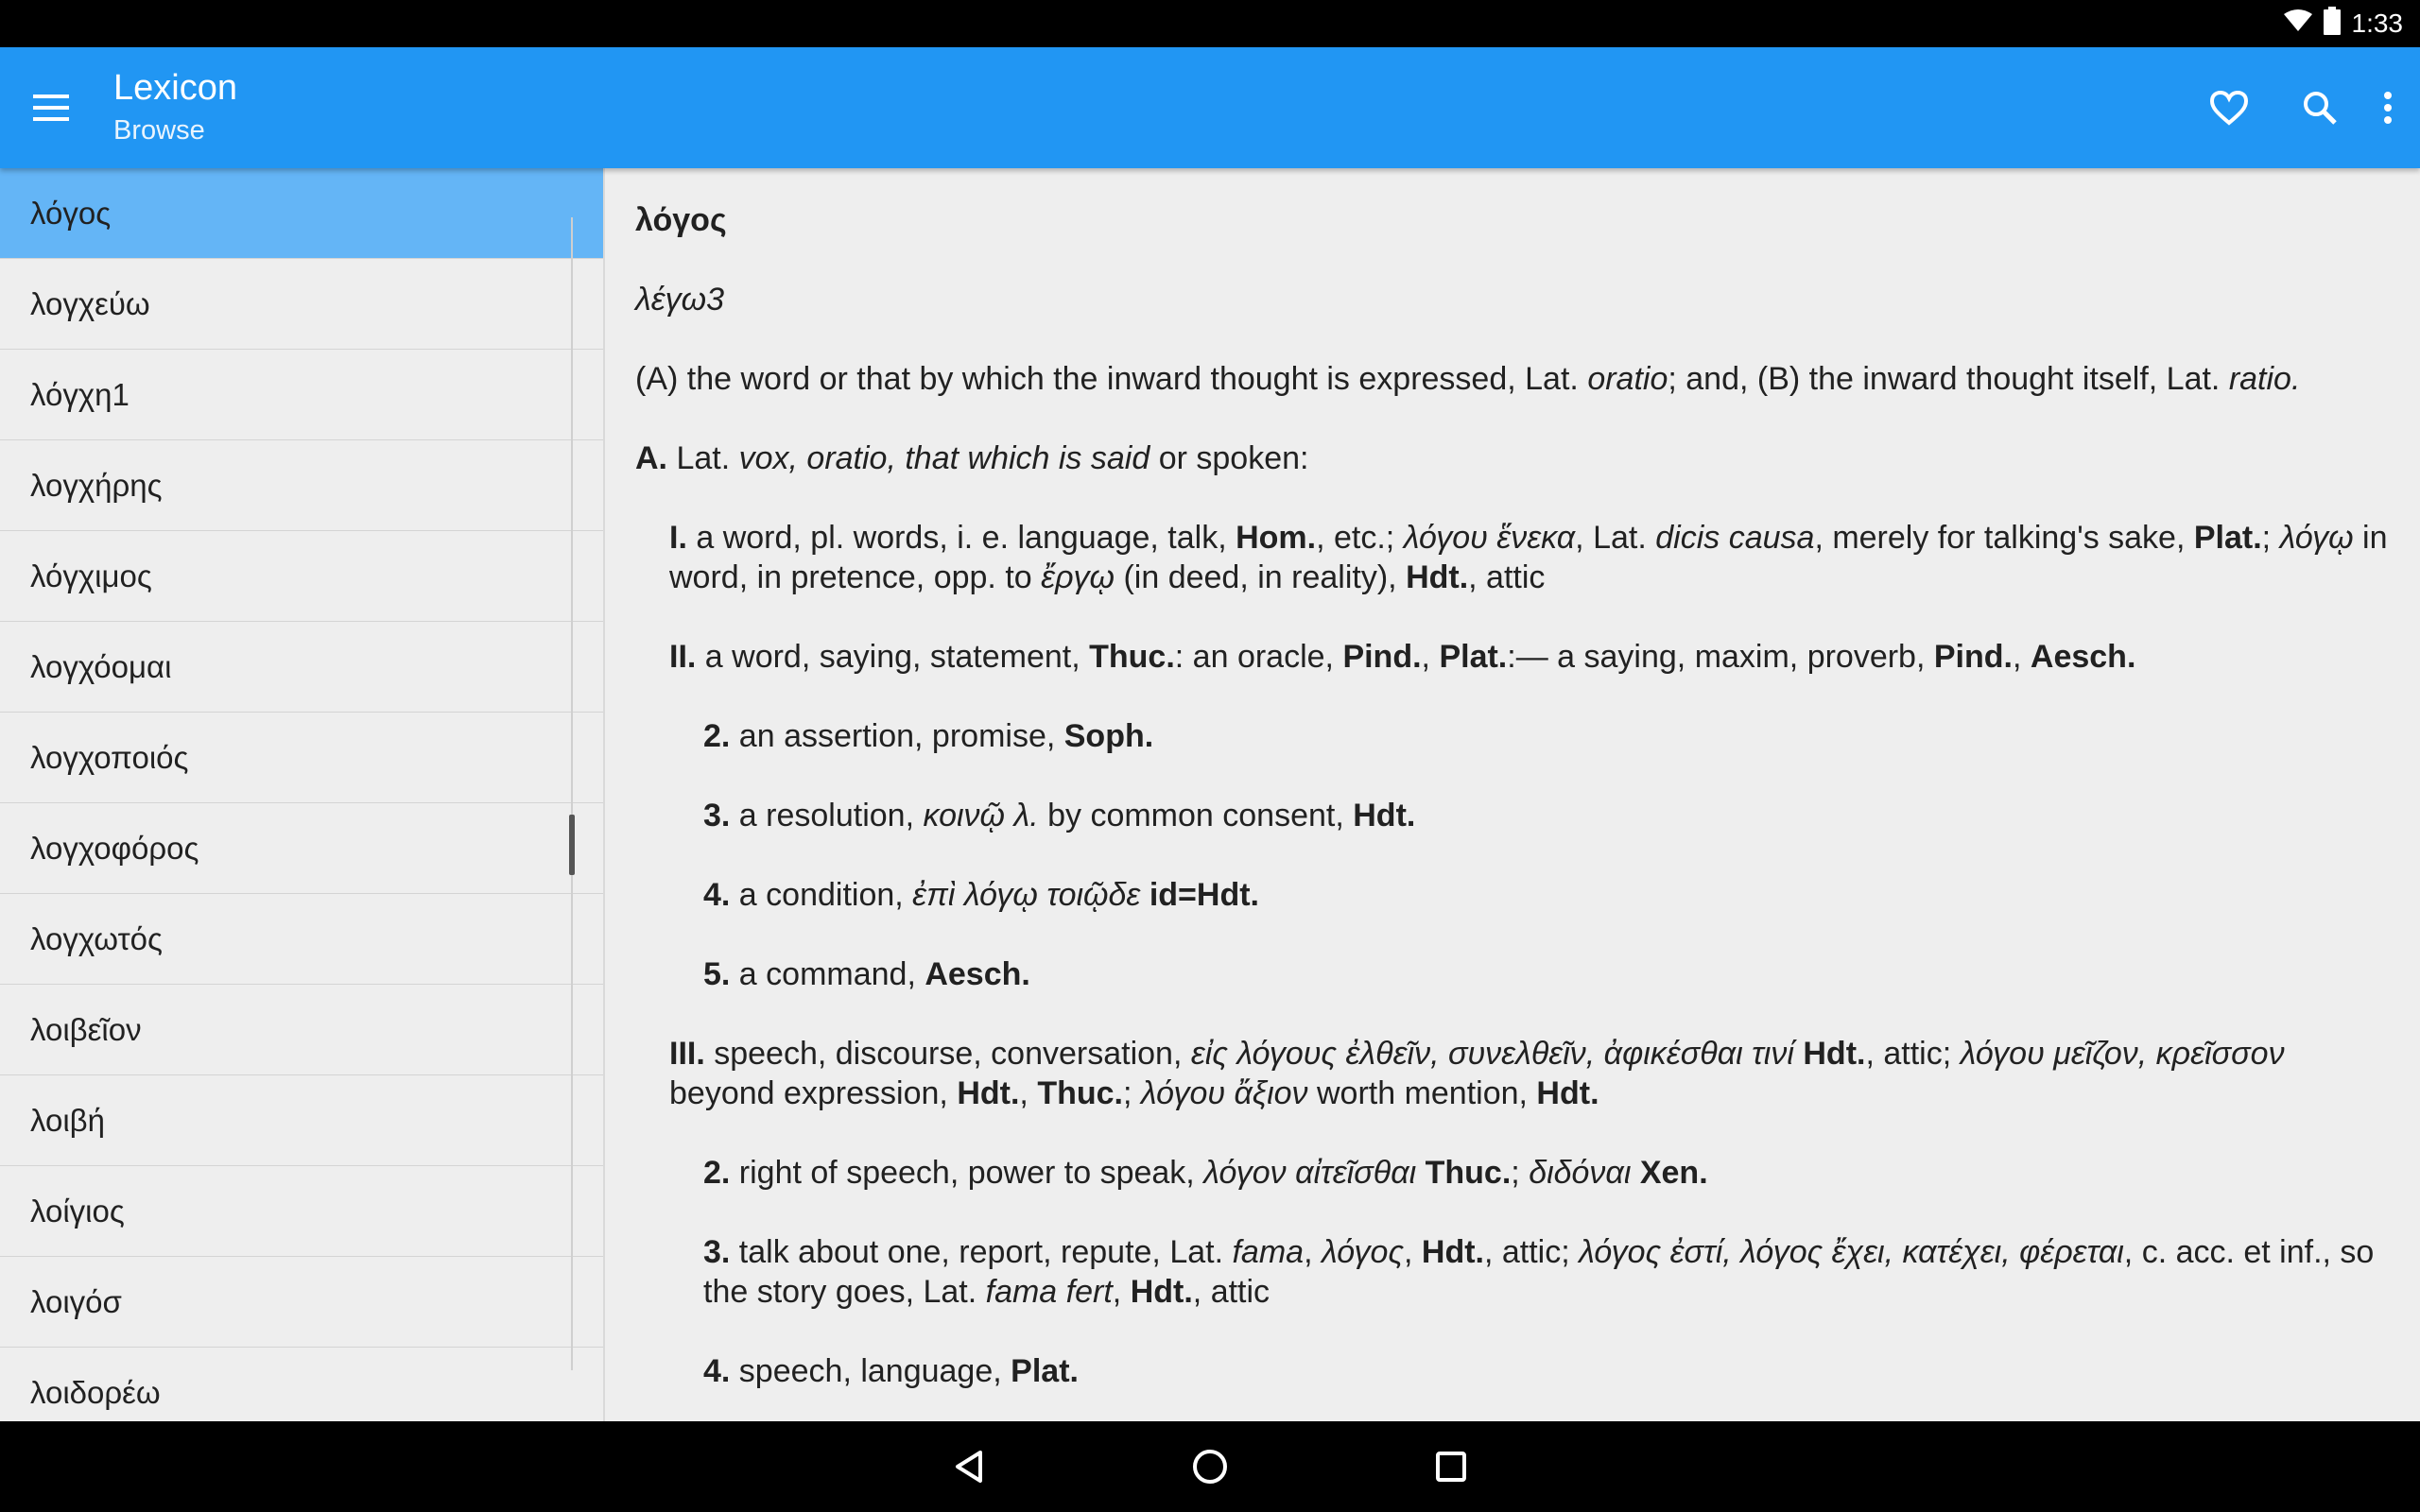  Describe the element at coordinates (302, 758) in the screenshot. I see `word-list-item: λογχοποιός` at that location.